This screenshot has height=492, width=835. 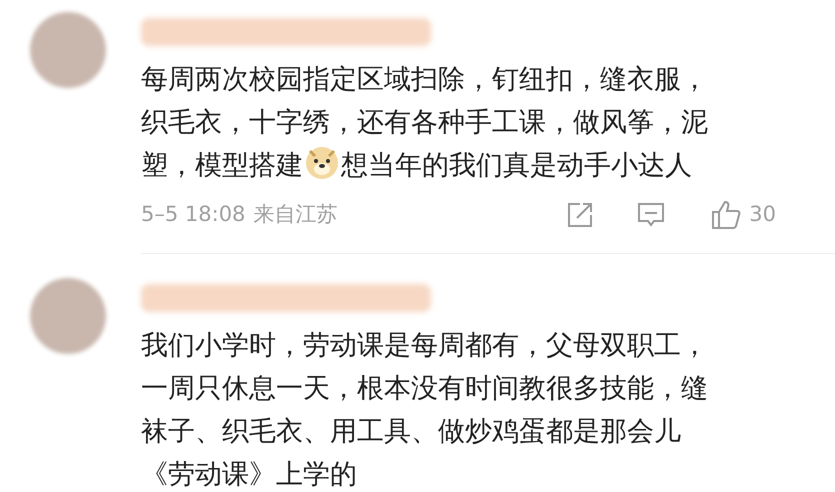 I want to click on comment-icon, so click(x=651, y=215).